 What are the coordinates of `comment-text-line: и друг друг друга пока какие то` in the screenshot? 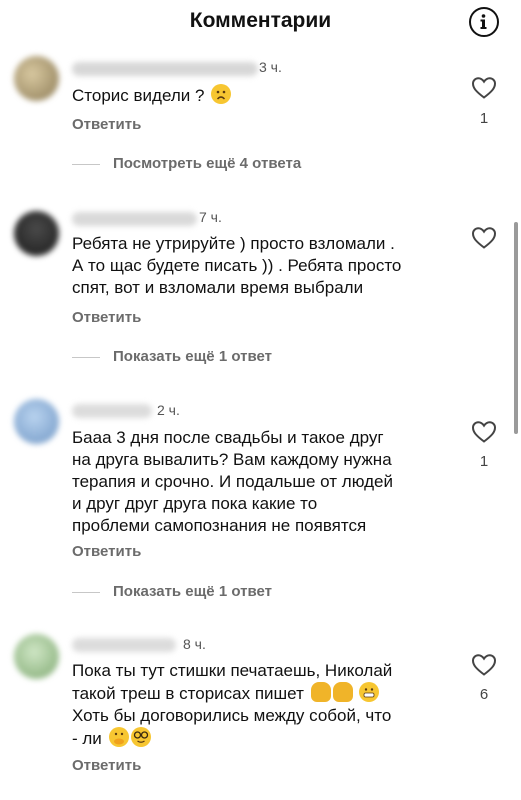 It's located at (195, 503).